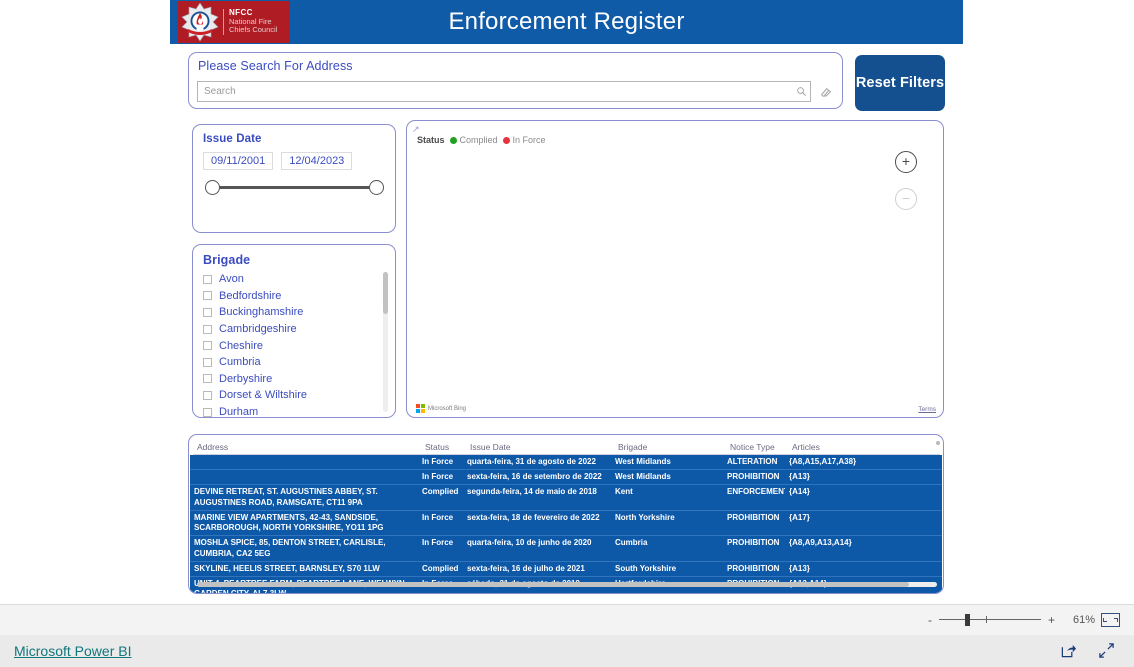 The image size is (1134, 667). Describe the element at coordinates (294, 345) in the screenshot. I see `brigade-item: Cheshire` at that location.